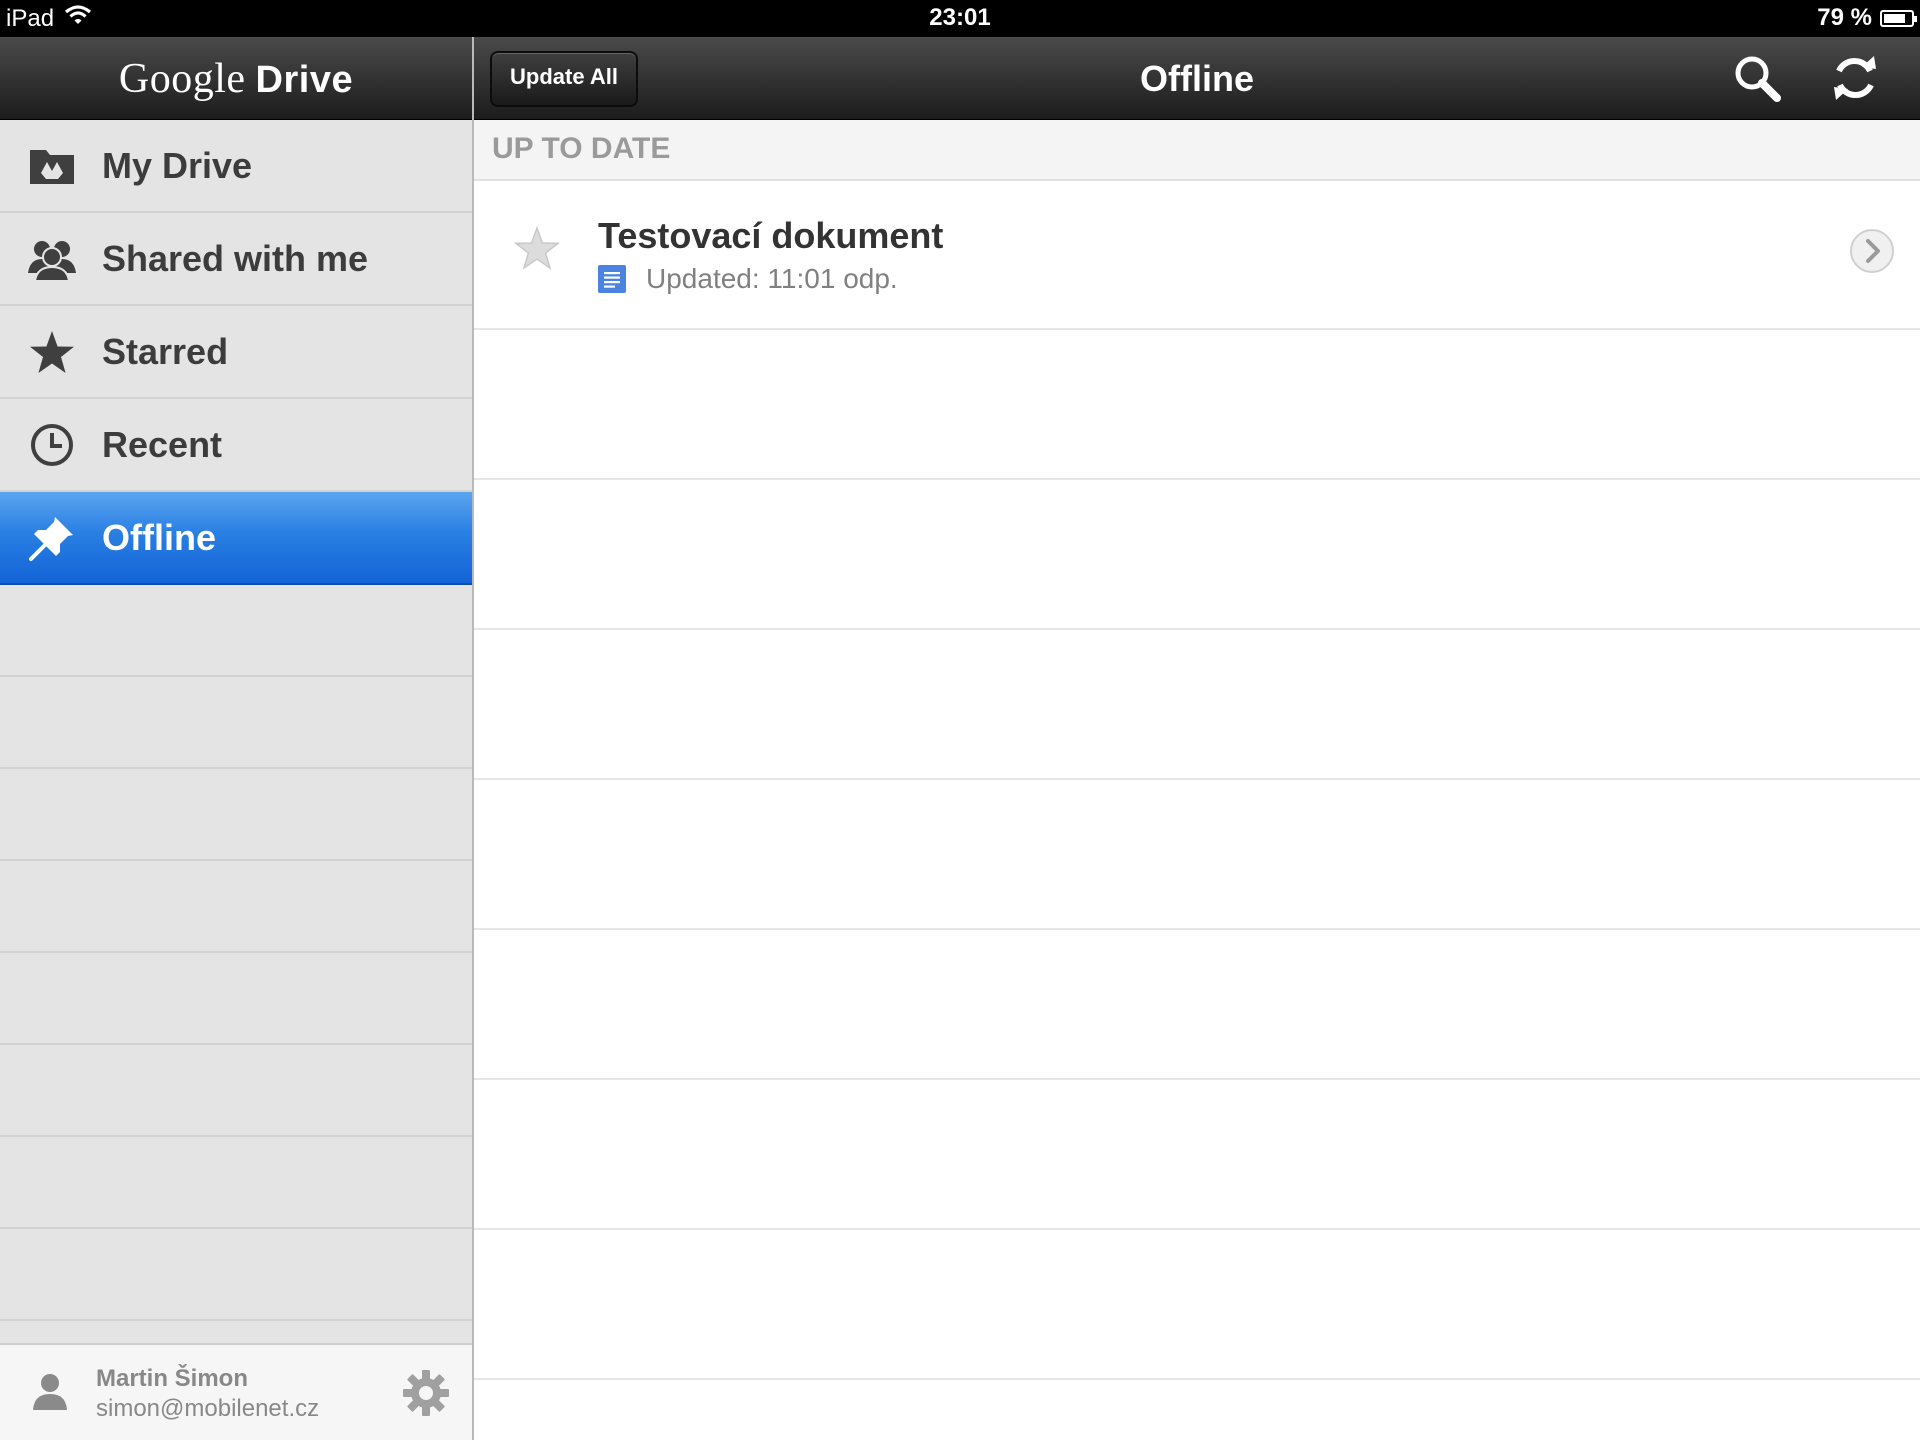 The width and height of the screenshot is (1920, 1440). Describe the element at coordinates (52, 259) in the screenshot. I see `people-icon` at that location.